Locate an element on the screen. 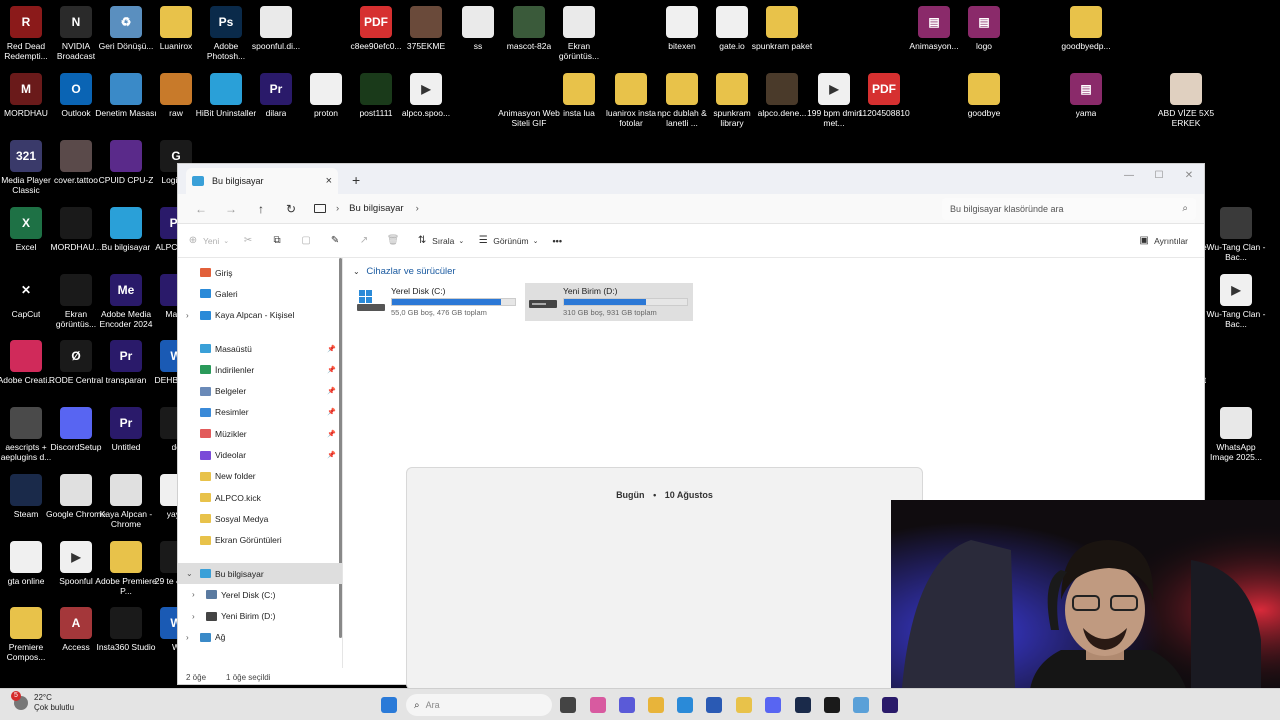  sort-icon: ⇅ is located at coordinates (422, 240).